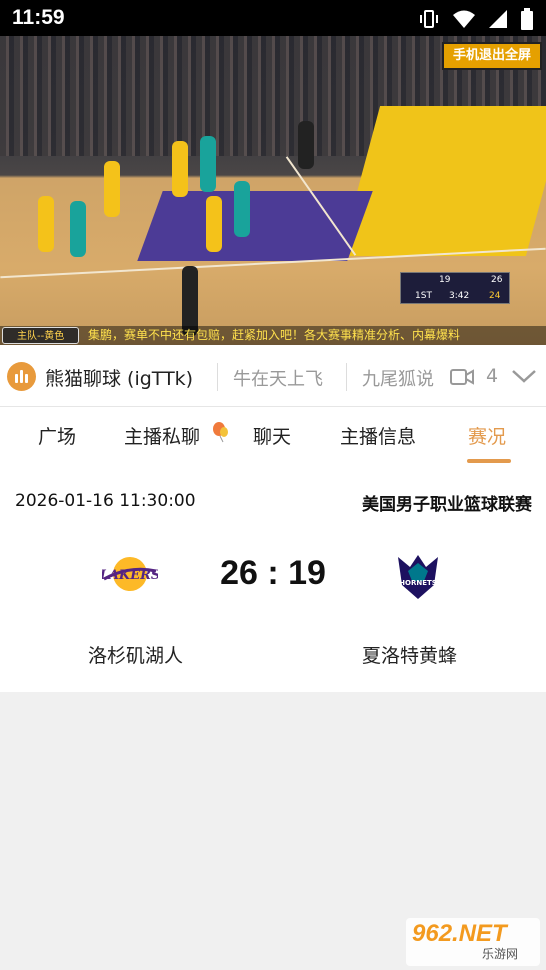  Describe the element at coordinates (41, 335) in the screenshot. I see `home-team-color-tag: 主队--黄色` at that location.